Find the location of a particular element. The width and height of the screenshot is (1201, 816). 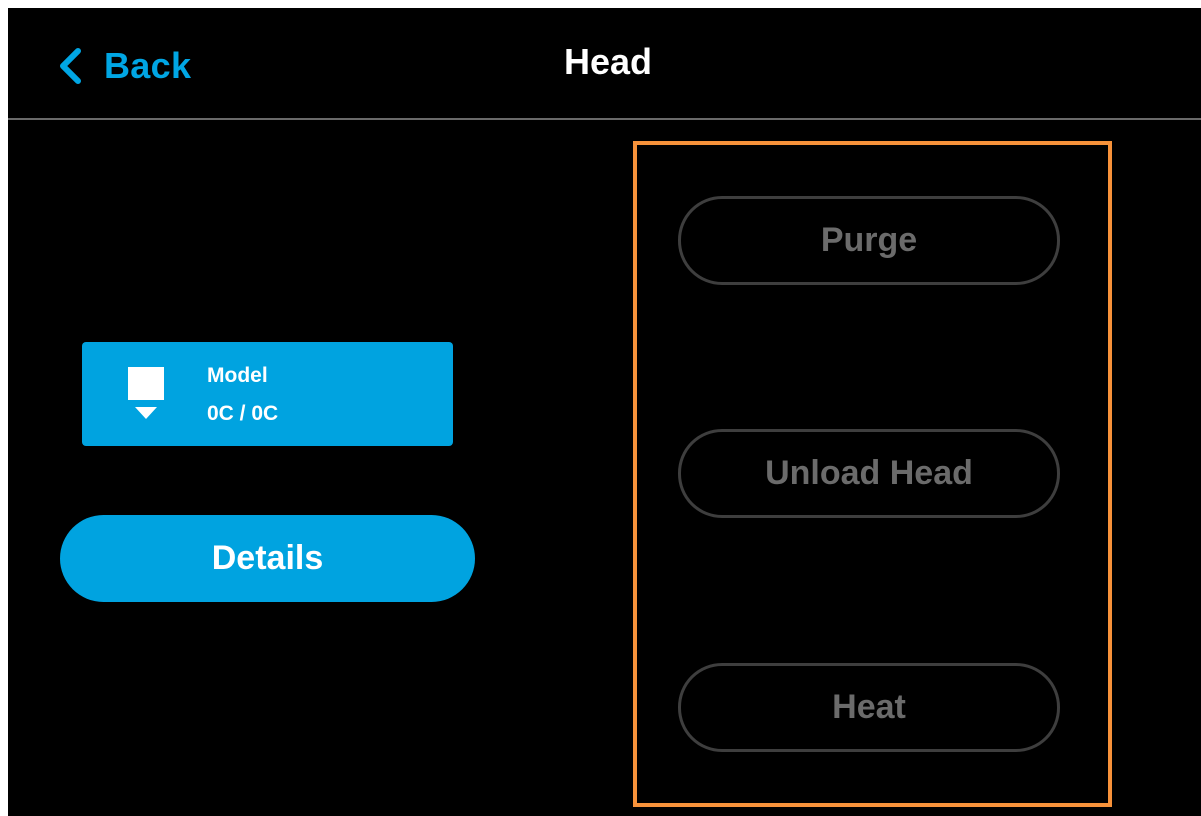

header-bar: Back Head is located at coordinates (604, 63).